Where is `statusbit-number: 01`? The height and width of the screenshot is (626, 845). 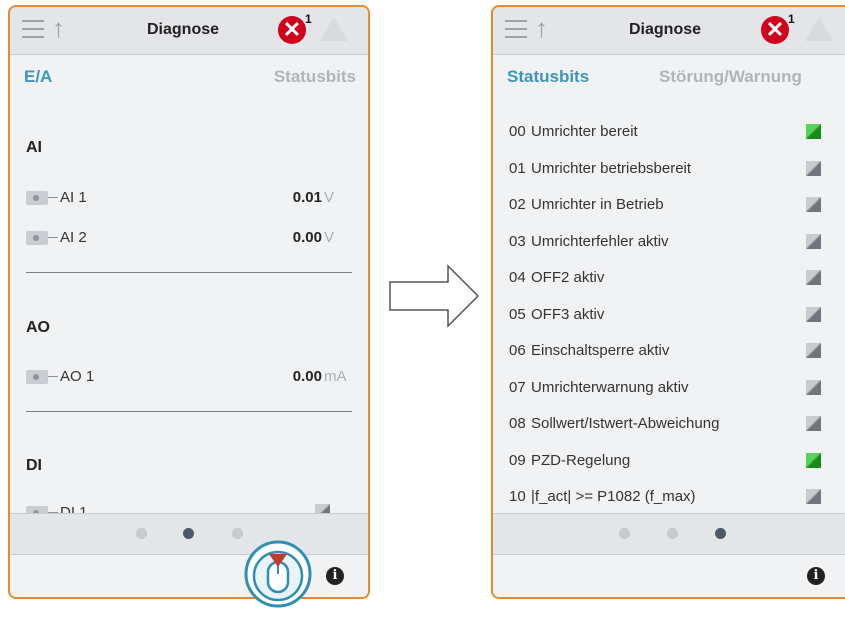 statusbit-number: 01 is located at coordinates (517, 168).